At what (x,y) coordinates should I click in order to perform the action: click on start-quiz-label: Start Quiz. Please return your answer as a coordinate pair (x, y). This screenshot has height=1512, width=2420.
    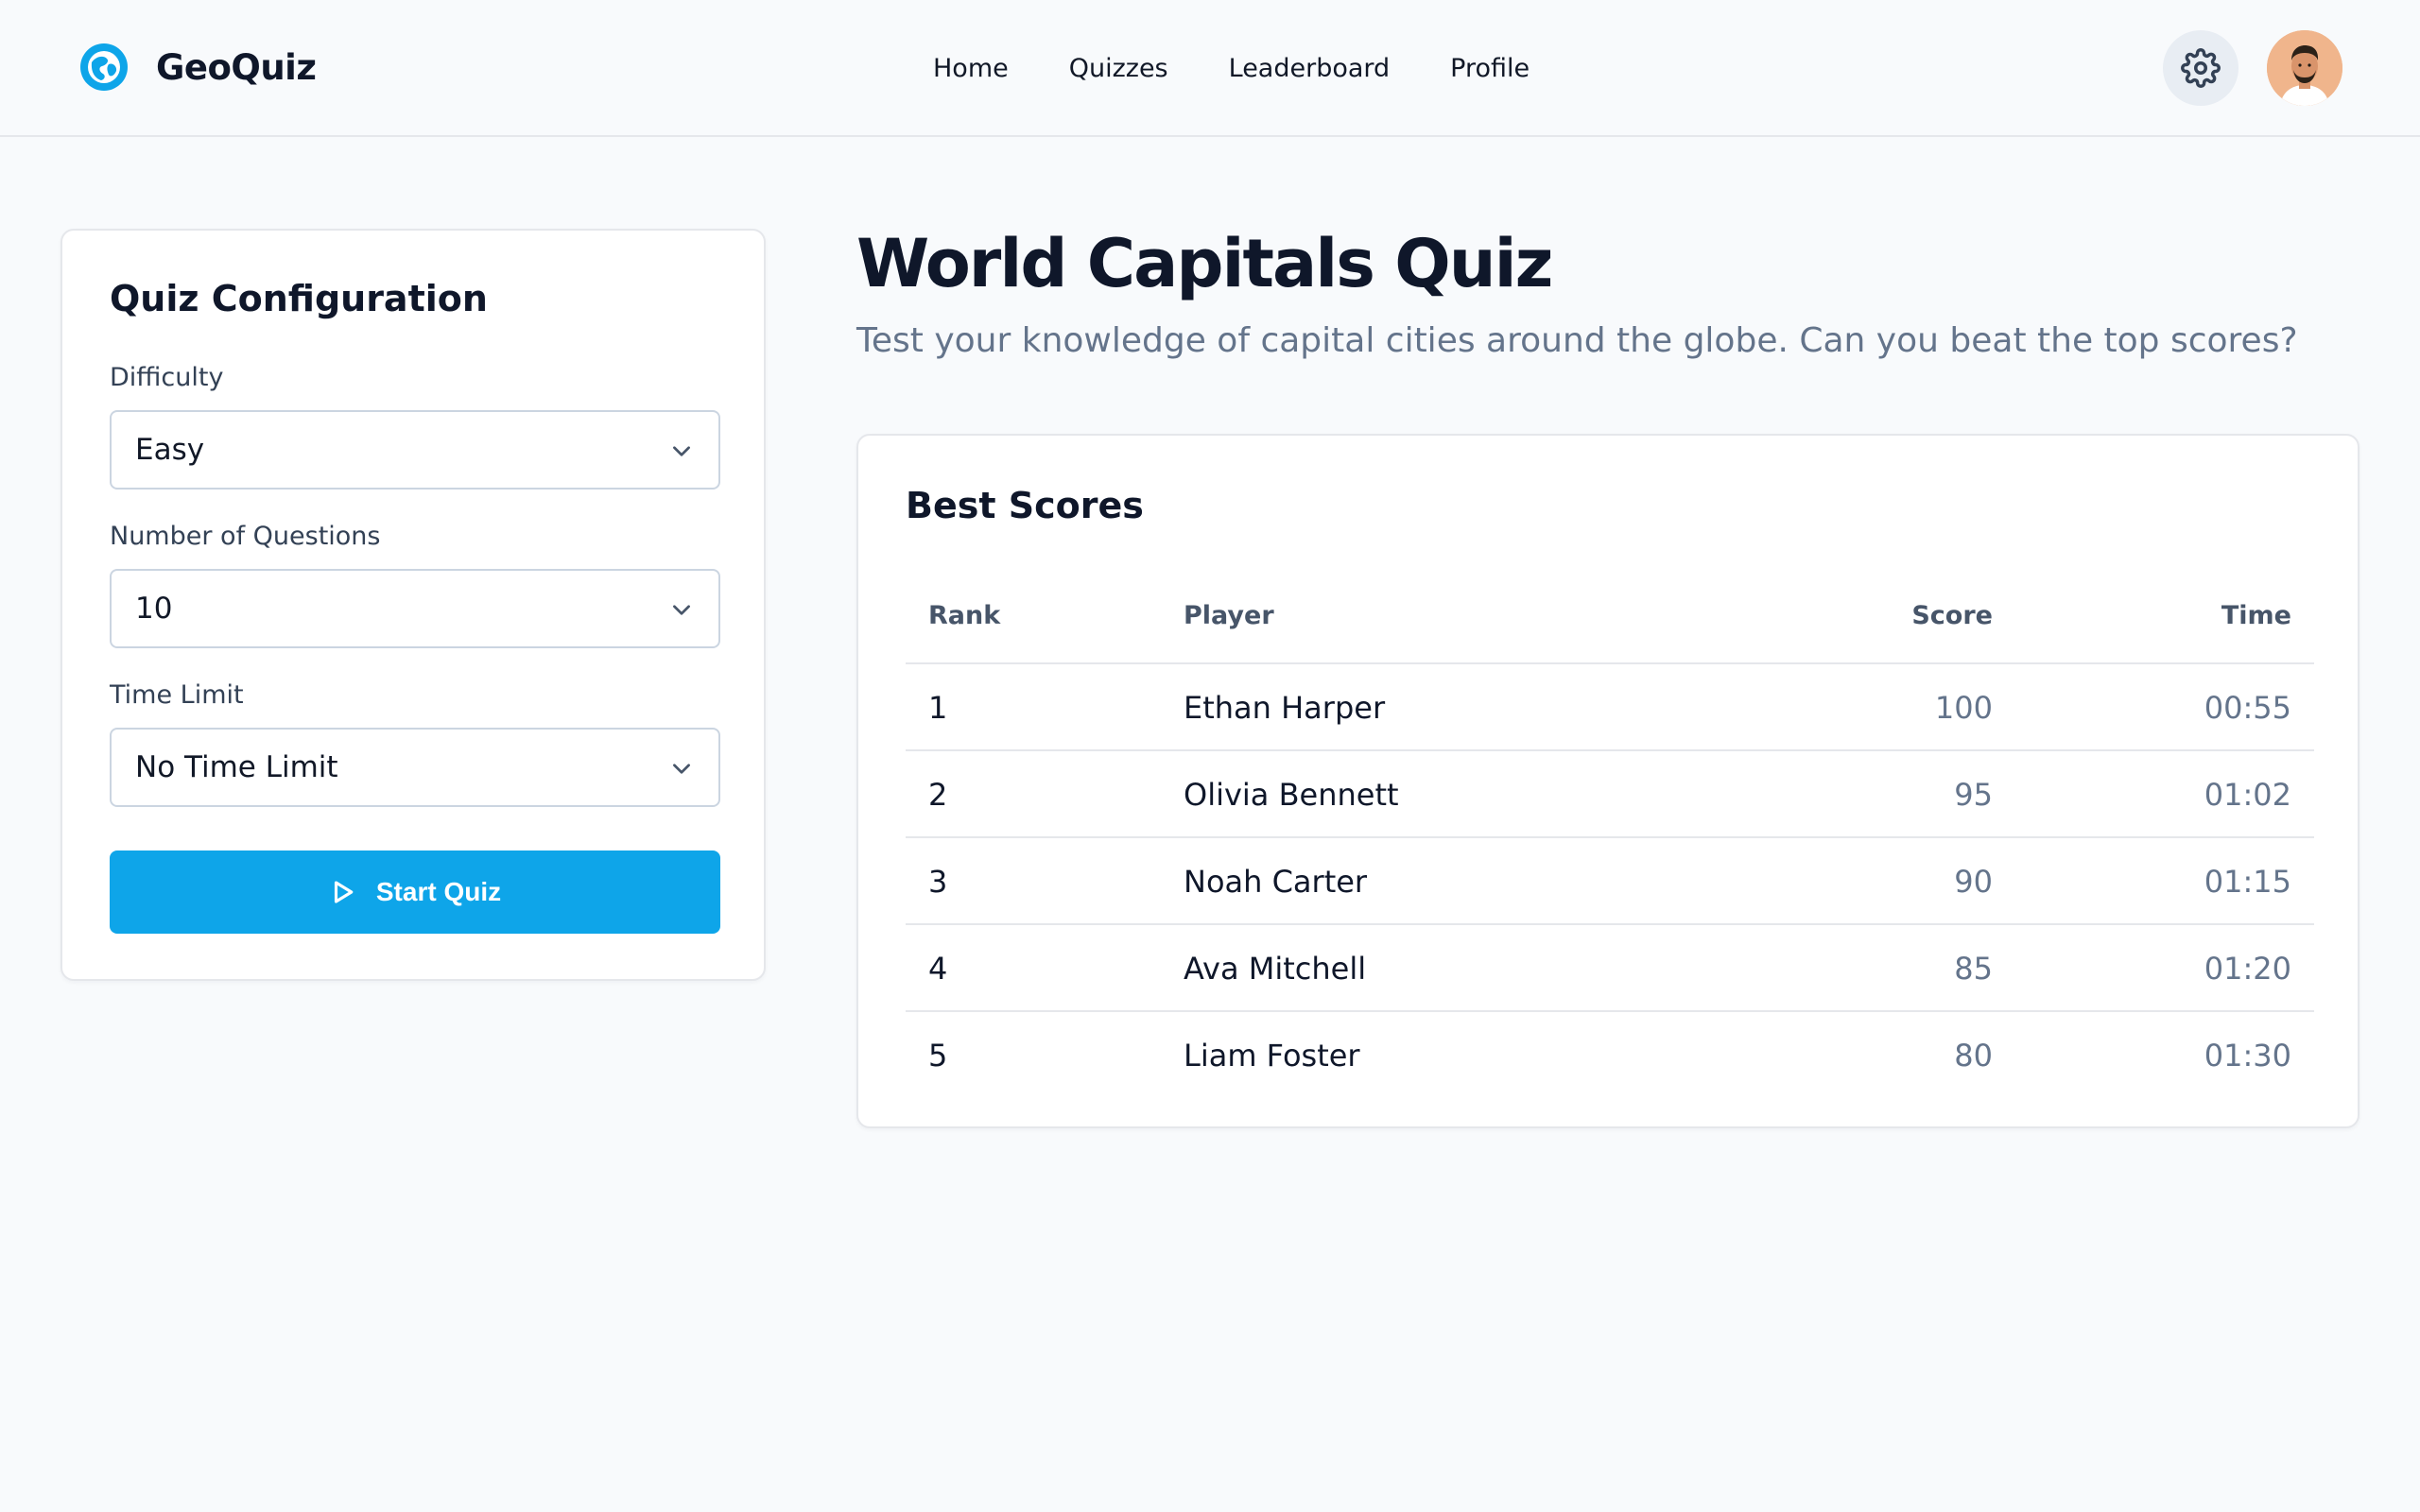
    Looking at the image, I should click on (439, 891).